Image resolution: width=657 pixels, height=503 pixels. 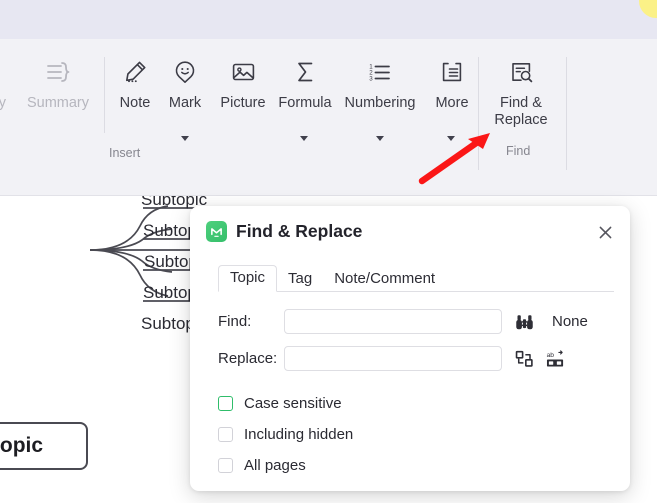 What do you see at coordinates (293, 403) in the screenshot?
I see `option-label-case-sensitive: Case sensitive` at bounding box center [293, 403].